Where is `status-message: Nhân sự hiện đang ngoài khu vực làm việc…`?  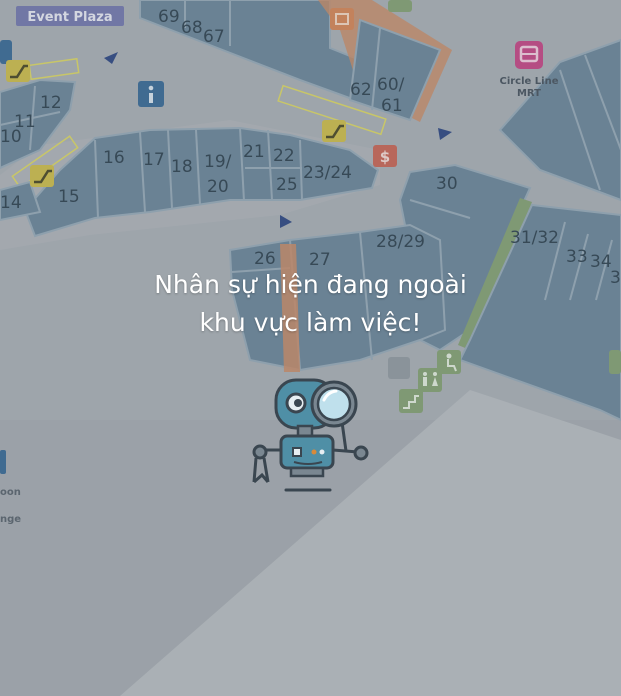 status-message: Nhân sự hiện đang ngoài khu vực làm việc… is located at coordinates (310, 304).